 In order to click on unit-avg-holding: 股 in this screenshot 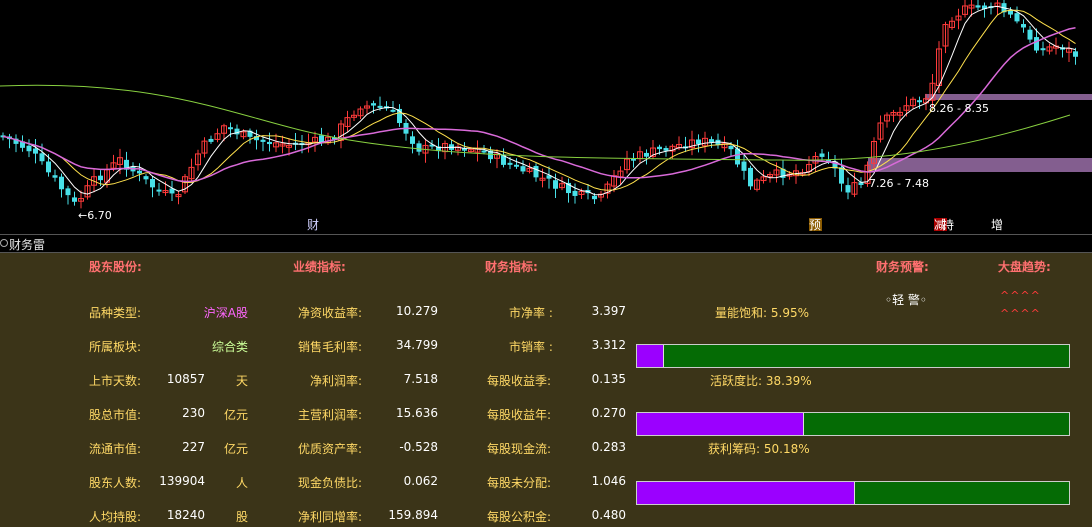, I will do `click(242, 517)`.